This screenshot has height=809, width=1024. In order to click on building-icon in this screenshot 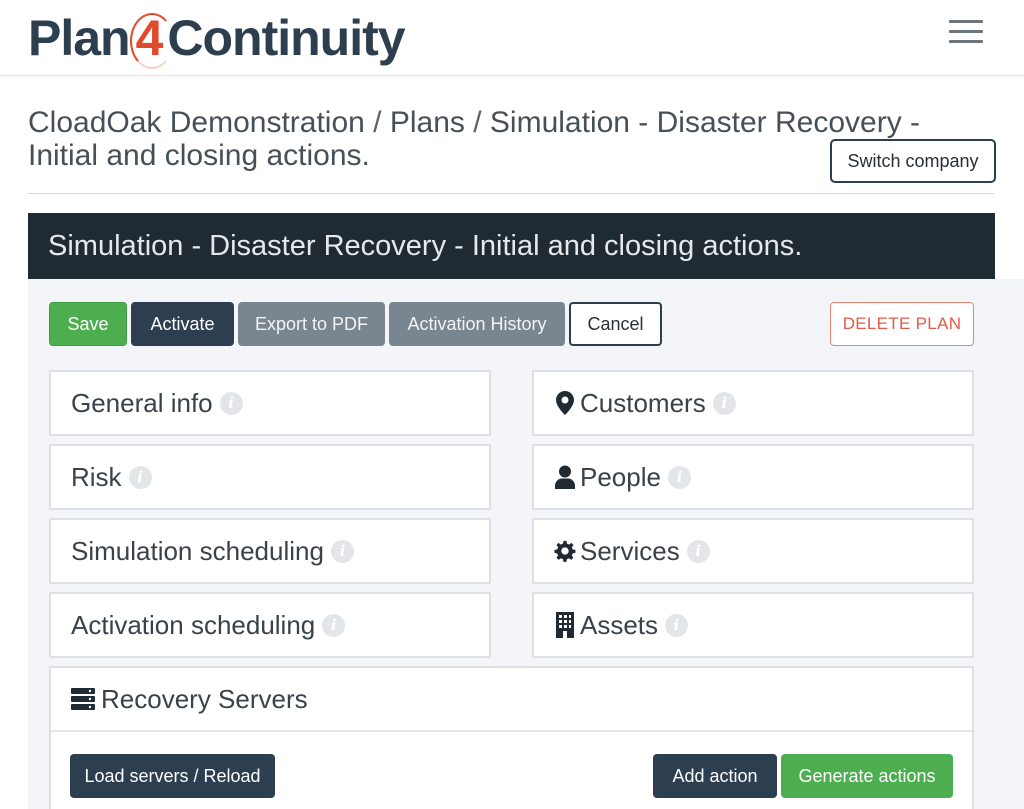, I will do `click(565, 625)`.